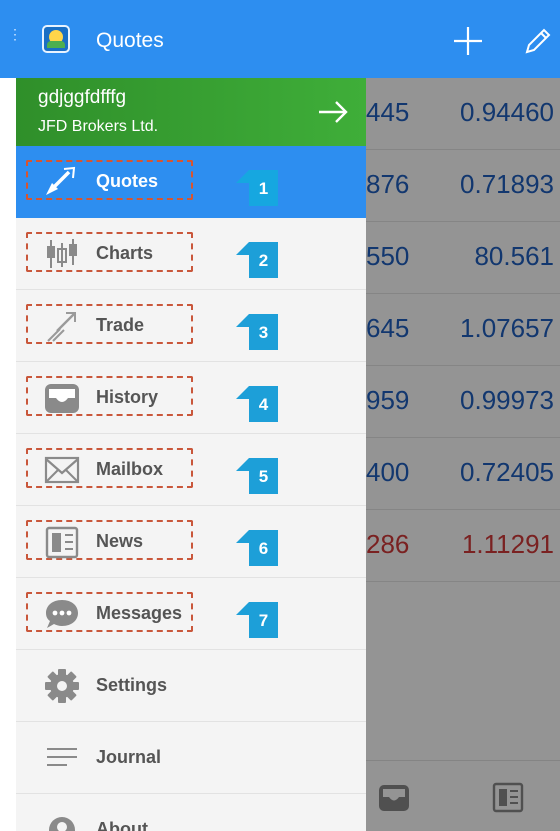 This screenshot has height=831, width=560. What do you see at coordinates (82, 97) in the screenshot?
I see `account-login: gdjggfdfffg` at bounding box center [82, 97].